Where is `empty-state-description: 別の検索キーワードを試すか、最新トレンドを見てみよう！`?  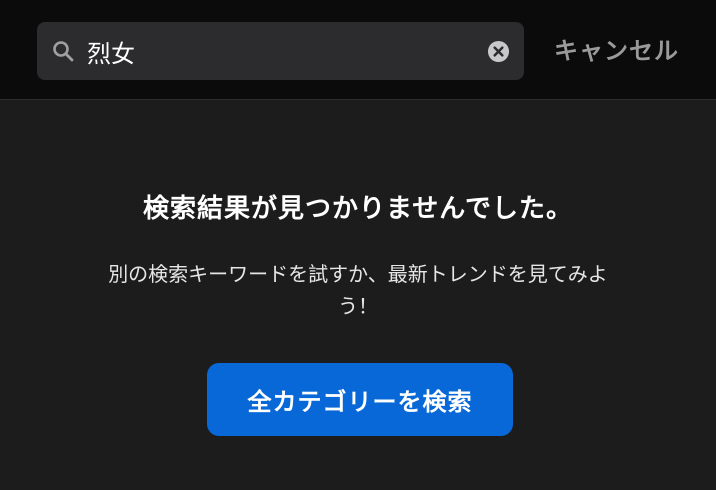 empty-state-description: 別の検索キーワードを試すか、最新トレンドを見てみよう！ is located at coordinates (358, 290).